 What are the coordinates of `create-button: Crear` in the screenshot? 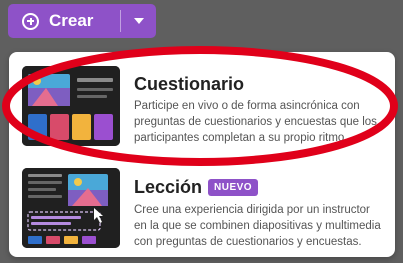 It's located at (82, 21).